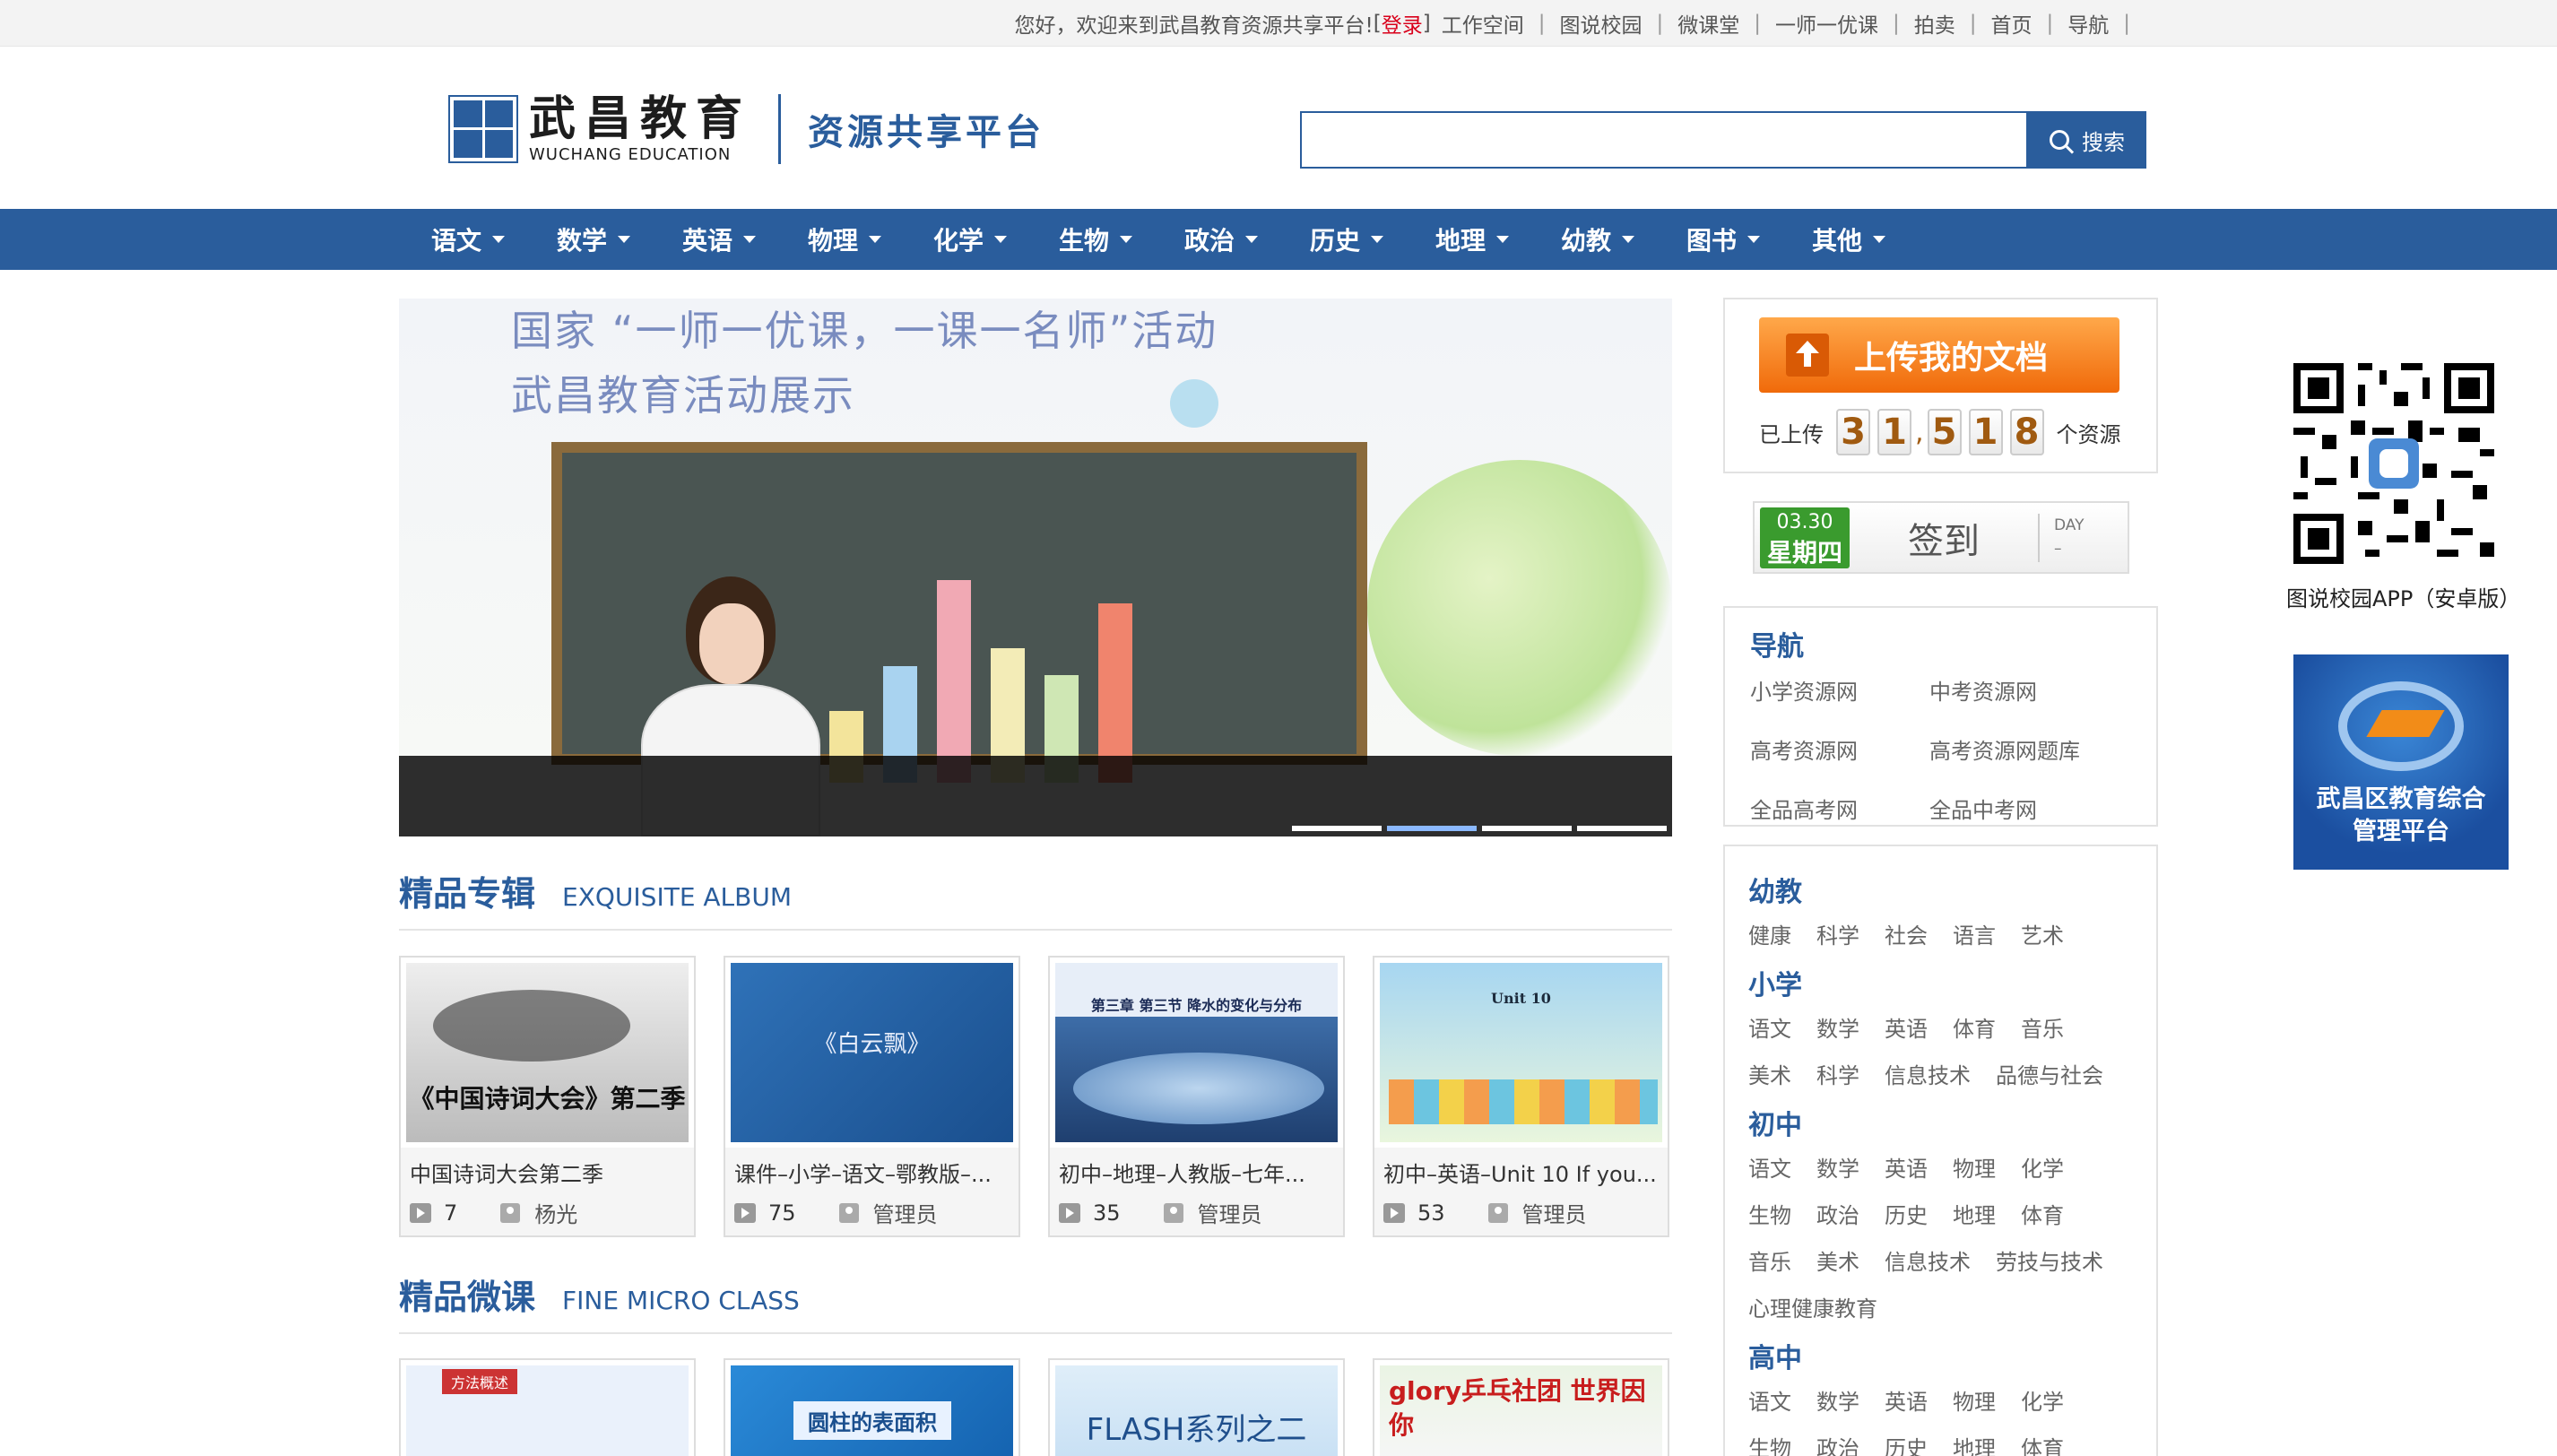 This screenshot has height=1456, width=2557. I want to click on nav-item-physics: 物理, so click(844, 240).